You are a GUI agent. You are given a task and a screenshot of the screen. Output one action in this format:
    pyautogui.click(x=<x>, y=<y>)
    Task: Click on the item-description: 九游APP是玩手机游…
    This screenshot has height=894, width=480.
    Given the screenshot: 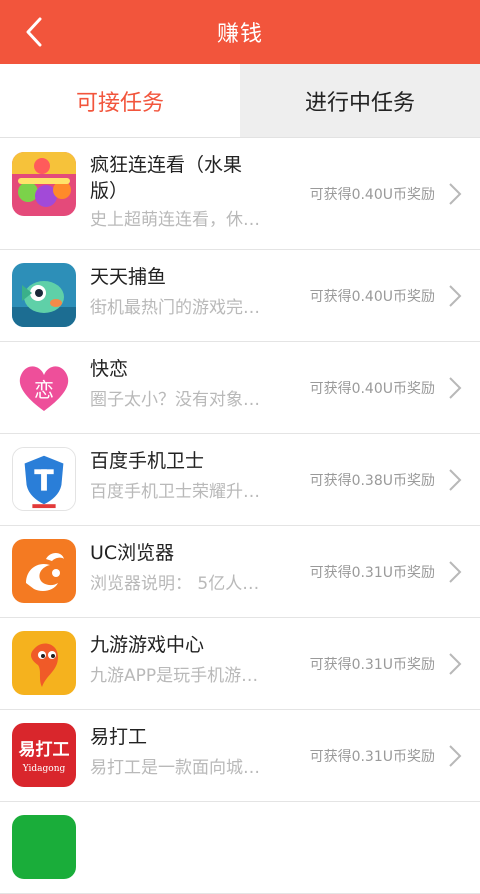 What is the action you would take?
    pyautogui.click(x=174, y=676)
    